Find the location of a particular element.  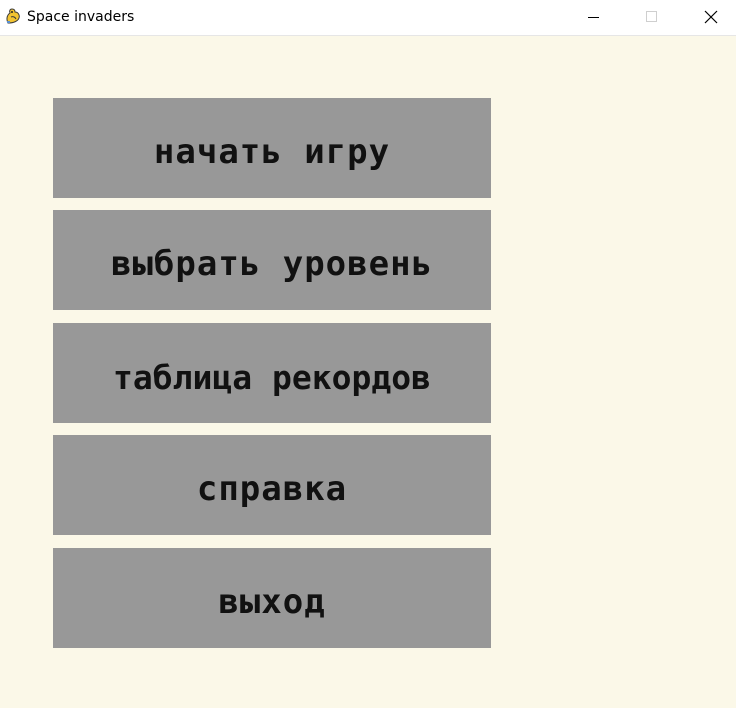

minimize-icon is located at coordinates (593, 17).